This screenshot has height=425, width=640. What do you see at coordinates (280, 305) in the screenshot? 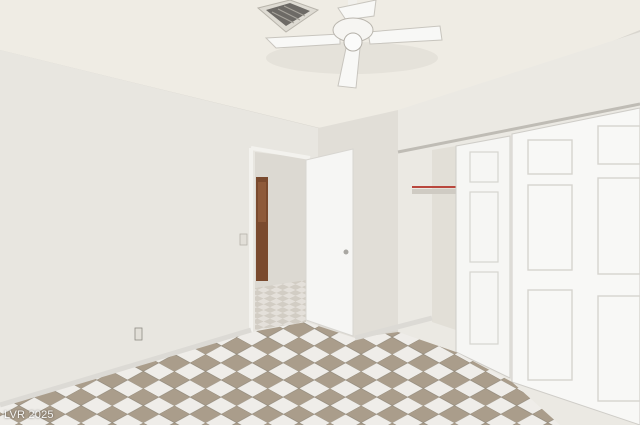
I see `hallway-floor` at bounding box center [280, 305].